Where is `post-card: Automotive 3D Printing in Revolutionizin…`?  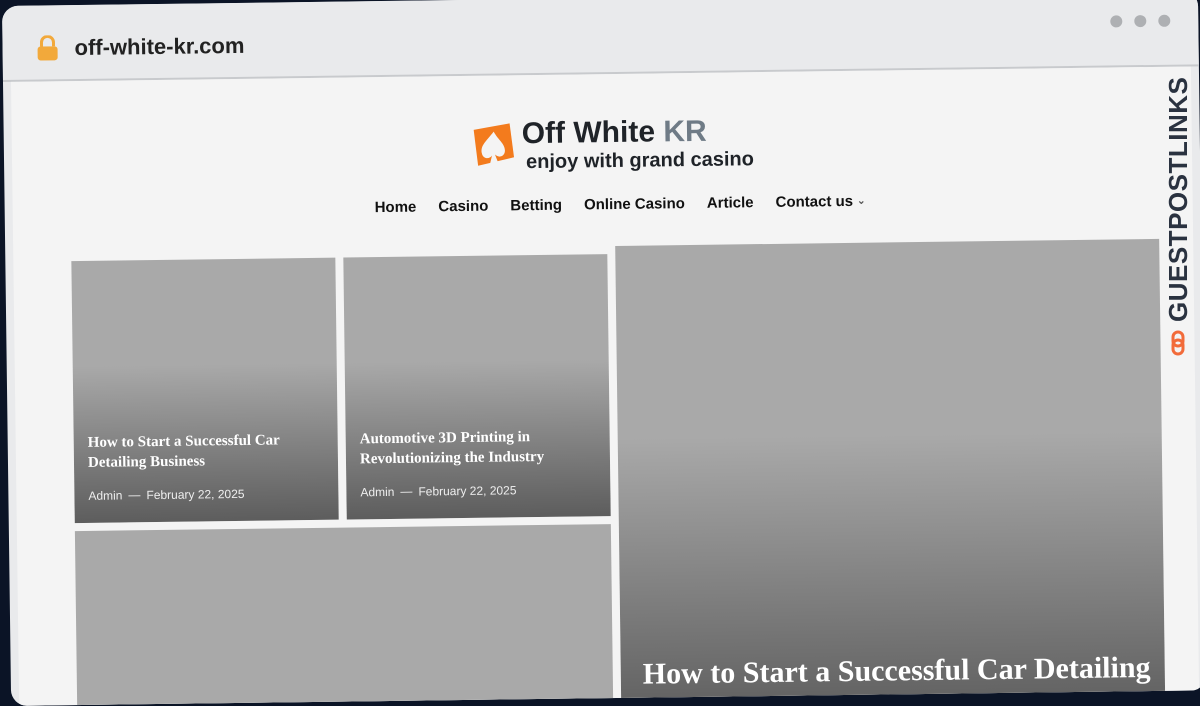
post-card: Automotive 3D Printing in Revolutionizin… is located at coordinates (477, 387).